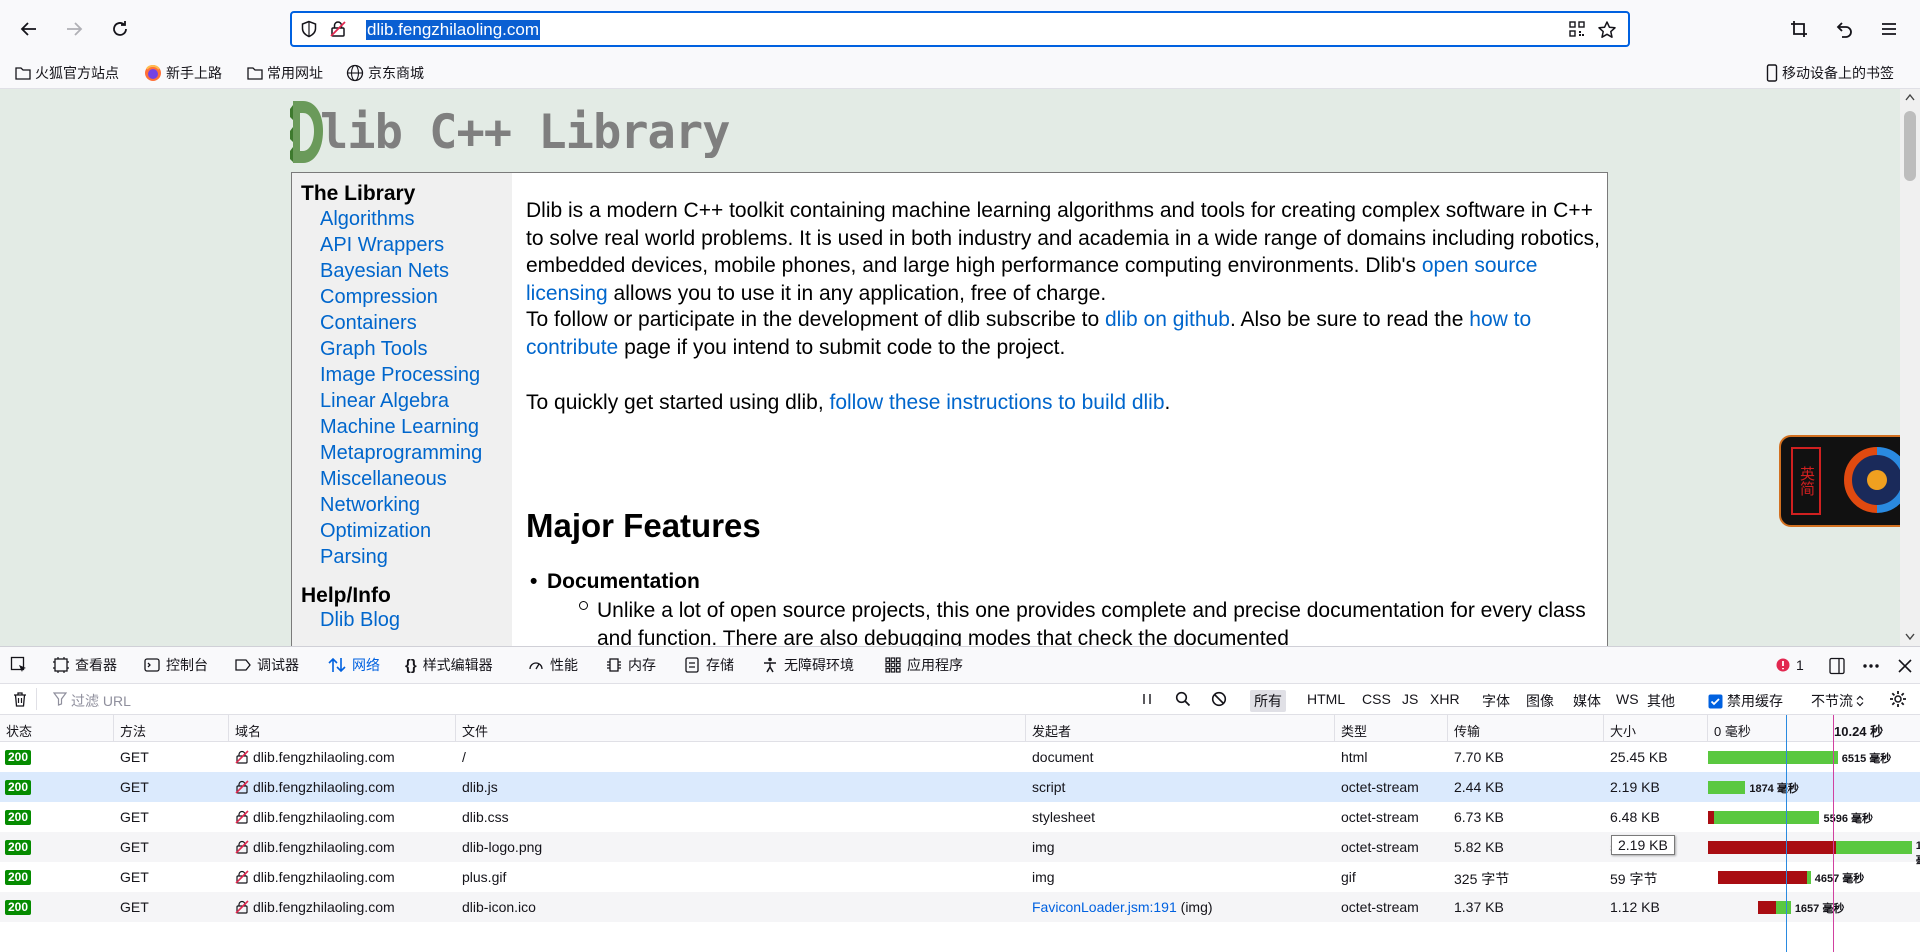 Image resolution: width=1920 pixels, height=952 pixels. Describe the element at coordinates (399, 427) in the screenshot. I see `sidebar-link: Machine Learning` at that location.